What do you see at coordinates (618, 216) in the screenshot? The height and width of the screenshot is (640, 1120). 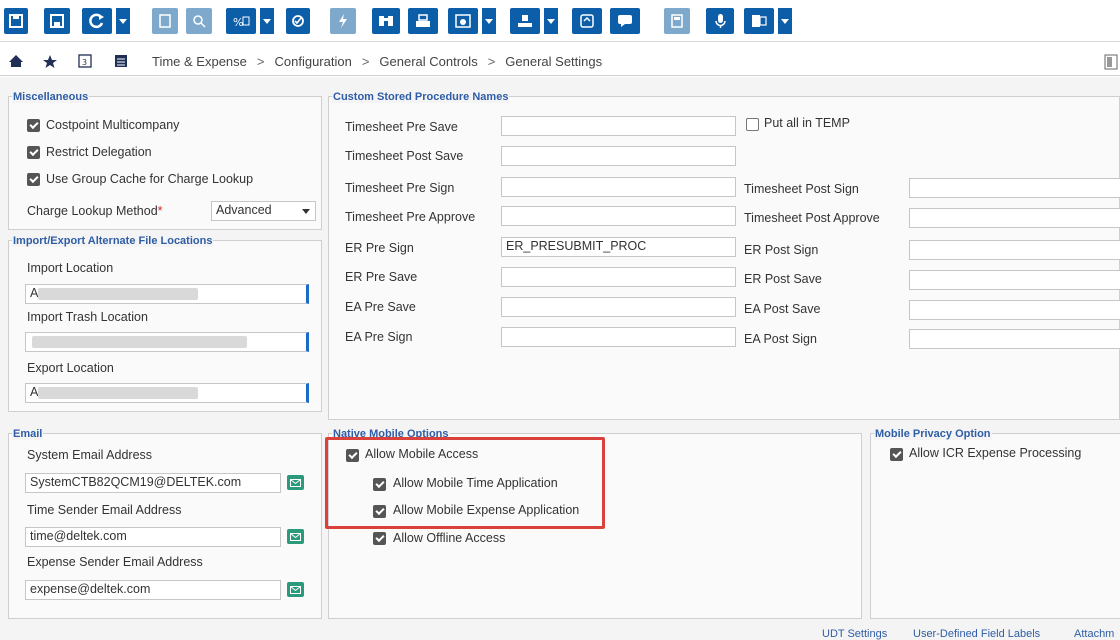 I see `timesheet-pre-approve-input` at bounding box center [618, 216].